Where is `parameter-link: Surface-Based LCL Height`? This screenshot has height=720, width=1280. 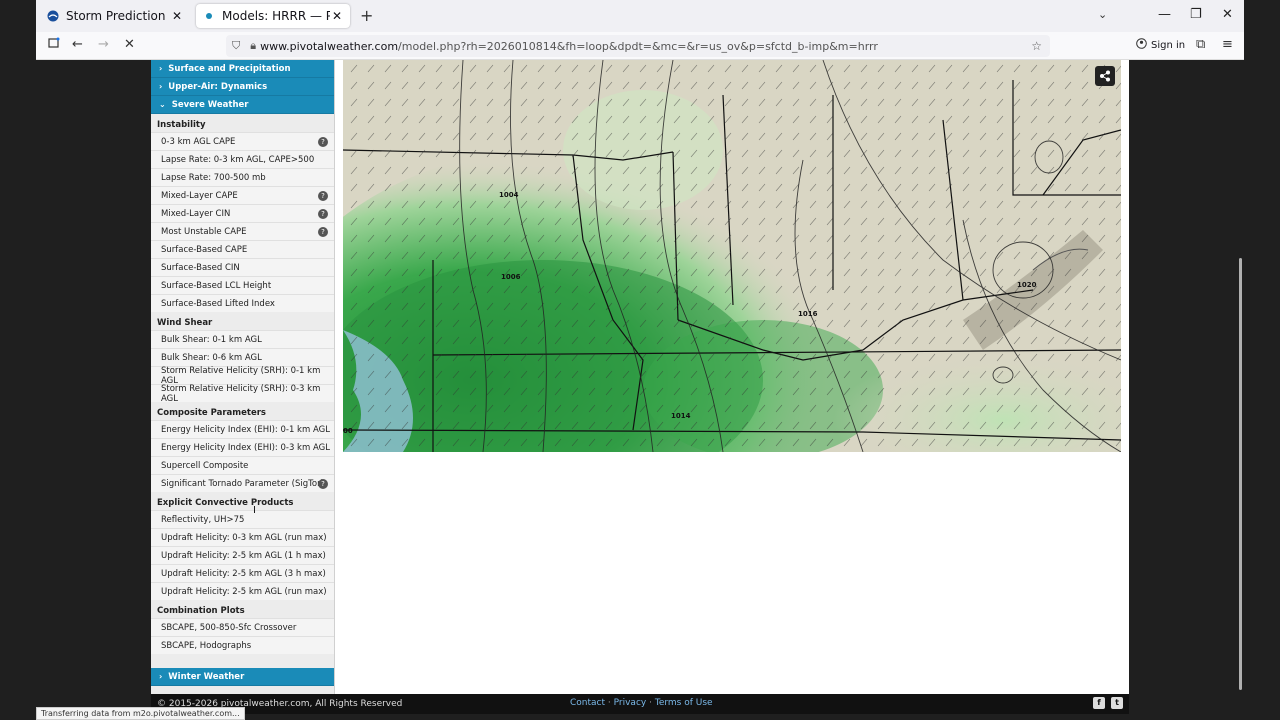
parameter-link: Surface-Based LCL Height is located at coordinates (242, 285).